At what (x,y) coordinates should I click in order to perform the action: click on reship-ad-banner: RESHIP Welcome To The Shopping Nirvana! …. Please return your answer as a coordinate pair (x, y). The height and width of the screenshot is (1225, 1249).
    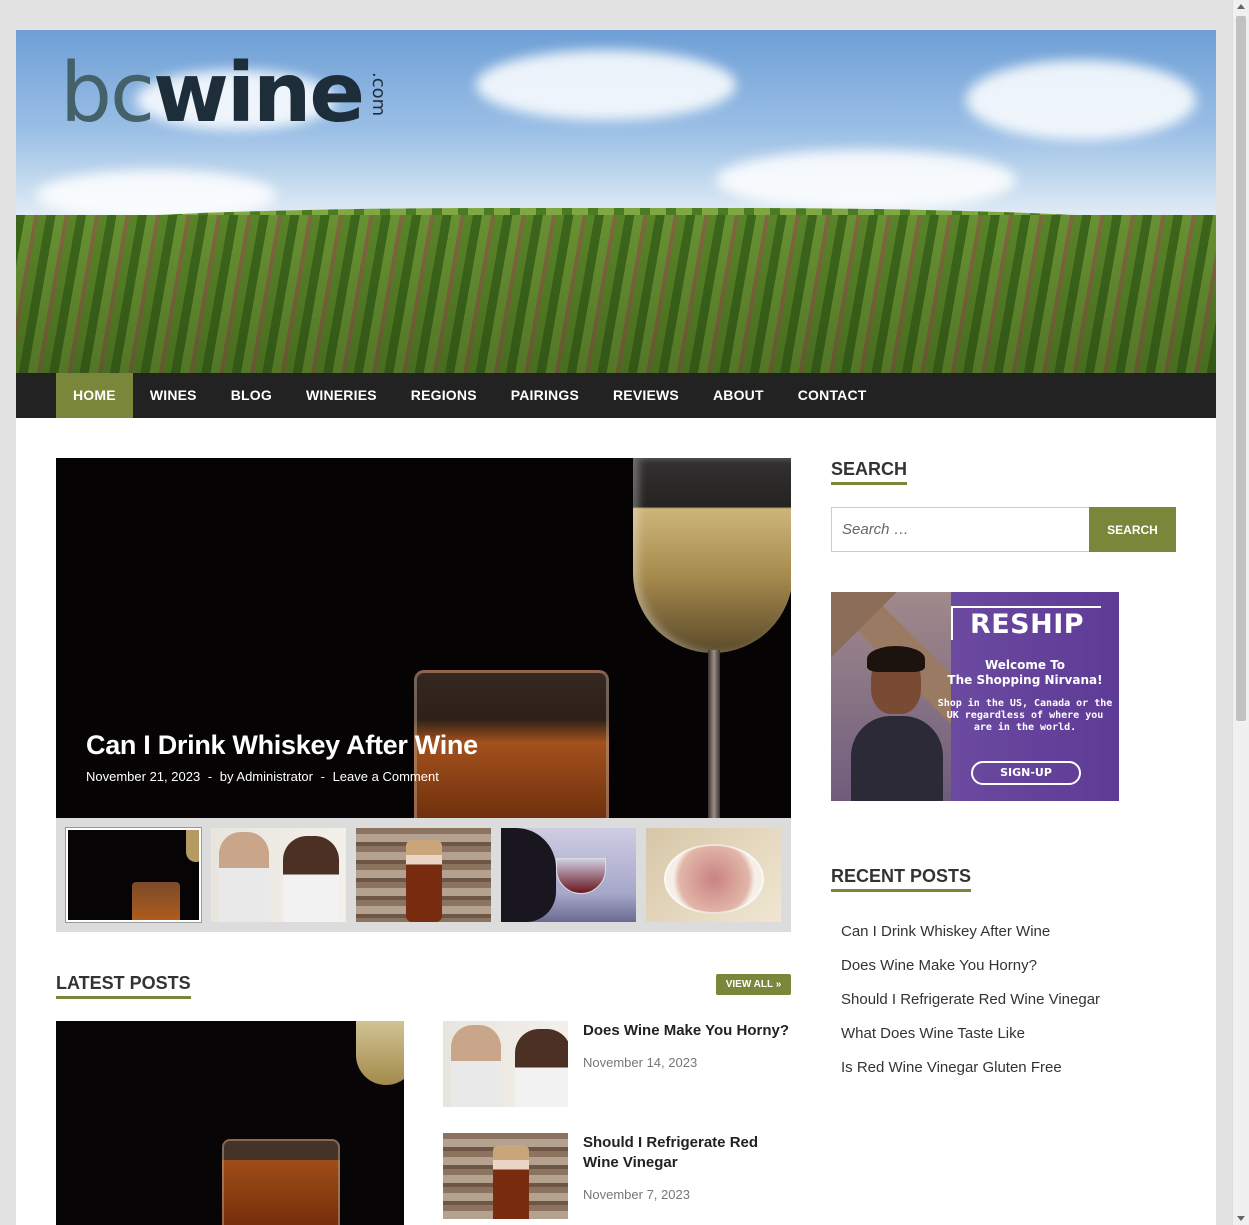
    Looking at the image, I should click on (975, 696).